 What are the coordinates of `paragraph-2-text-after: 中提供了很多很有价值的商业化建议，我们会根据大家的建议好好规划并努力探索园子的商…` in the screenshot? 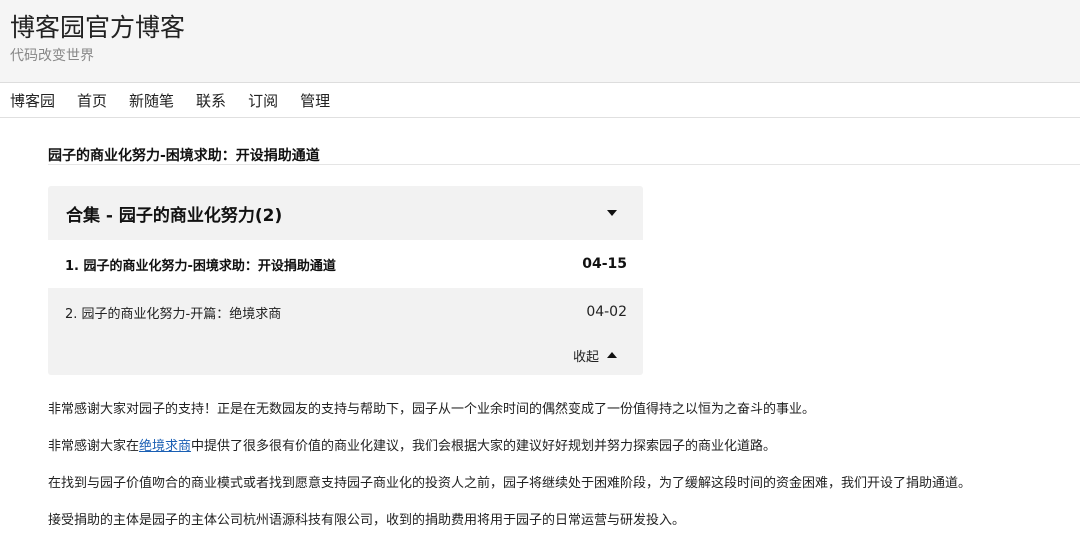 It's located at (484, 446).